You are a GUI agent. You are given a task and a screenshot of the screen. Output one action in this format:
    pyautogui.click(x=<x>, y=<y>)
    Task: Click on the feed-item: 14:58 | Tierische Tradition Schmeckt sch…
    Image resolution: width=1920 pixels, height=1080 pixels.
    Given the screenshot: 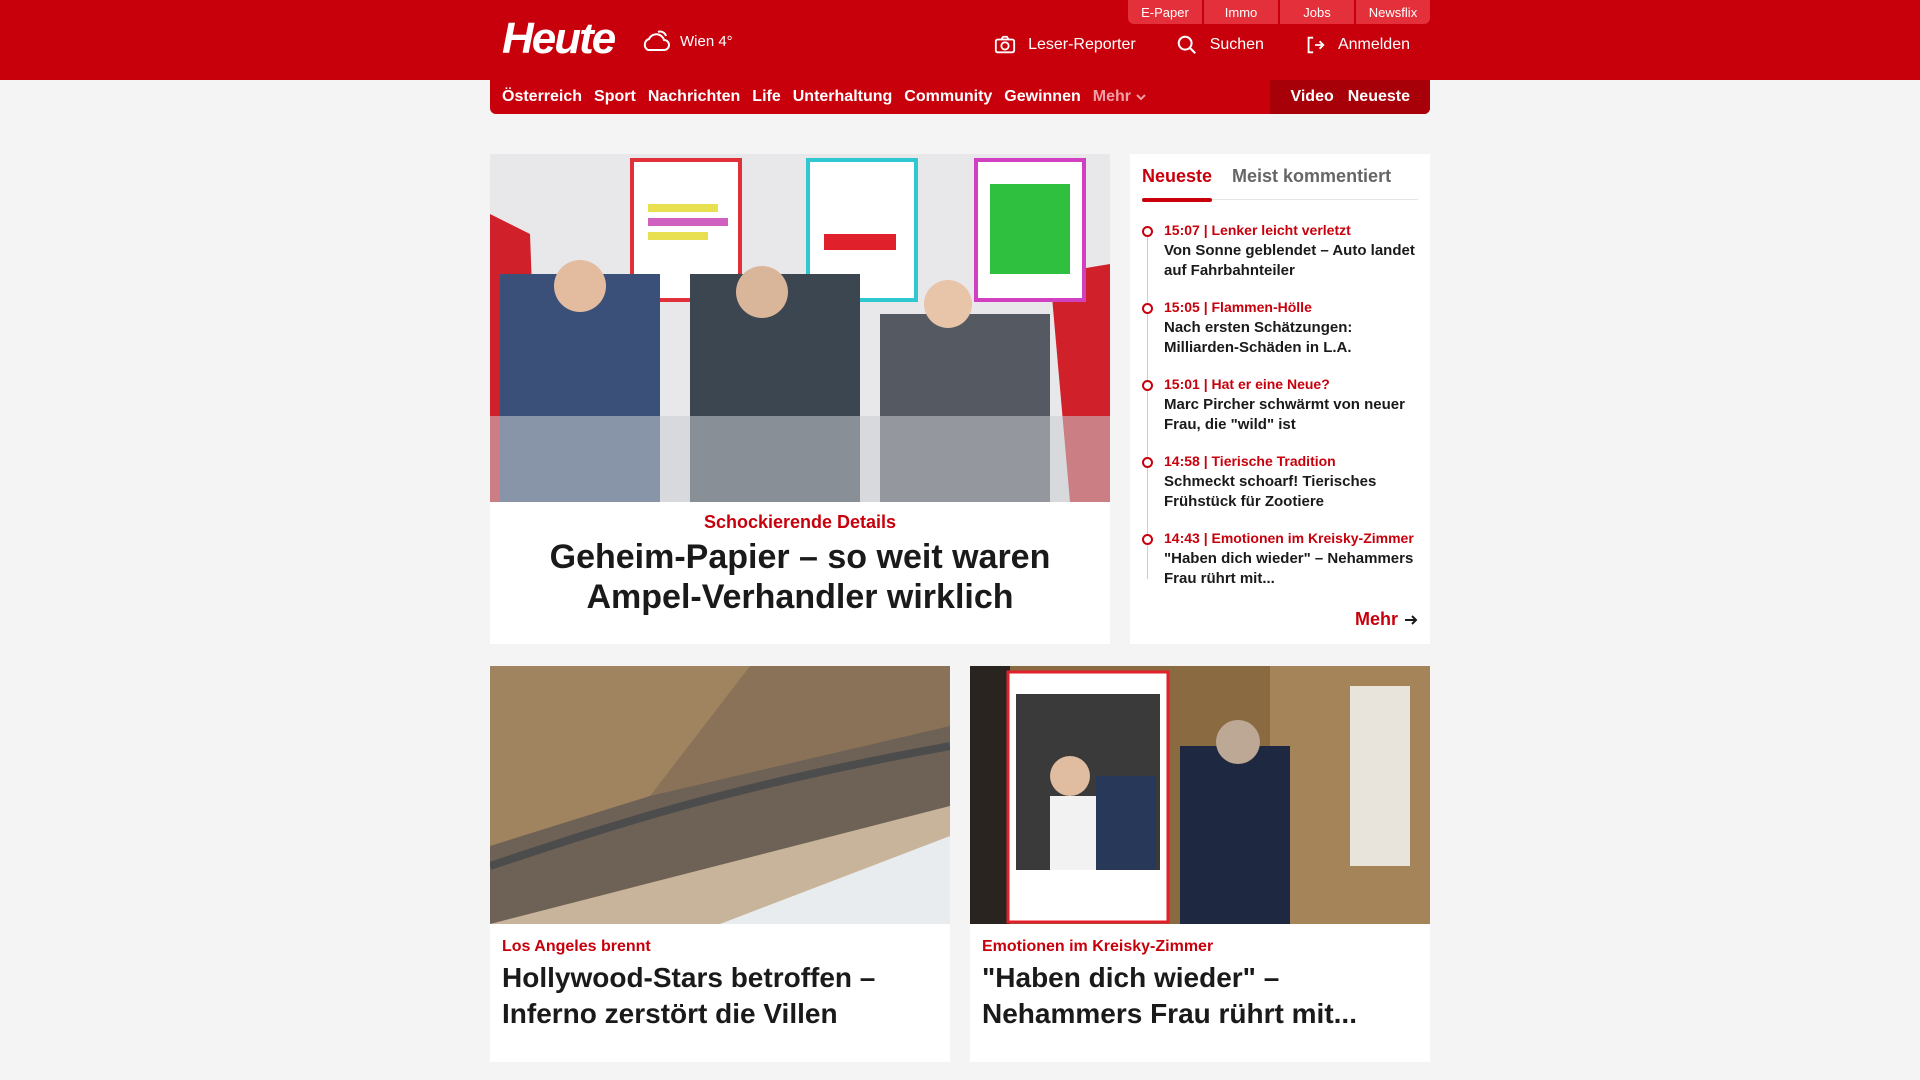 What is the action you would take?
    pyautogui.click(x=1280, y=482)
    